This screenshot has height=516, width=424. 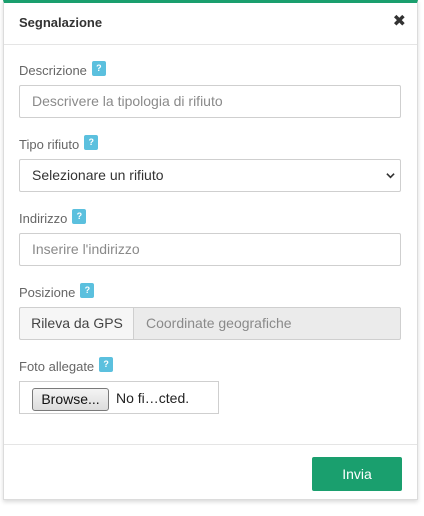 What do you see at coordinates (86, 249) in the screenshot?
I see `address-placeholder: Inserire l'indirizzo` at bounding box center [86, 249].